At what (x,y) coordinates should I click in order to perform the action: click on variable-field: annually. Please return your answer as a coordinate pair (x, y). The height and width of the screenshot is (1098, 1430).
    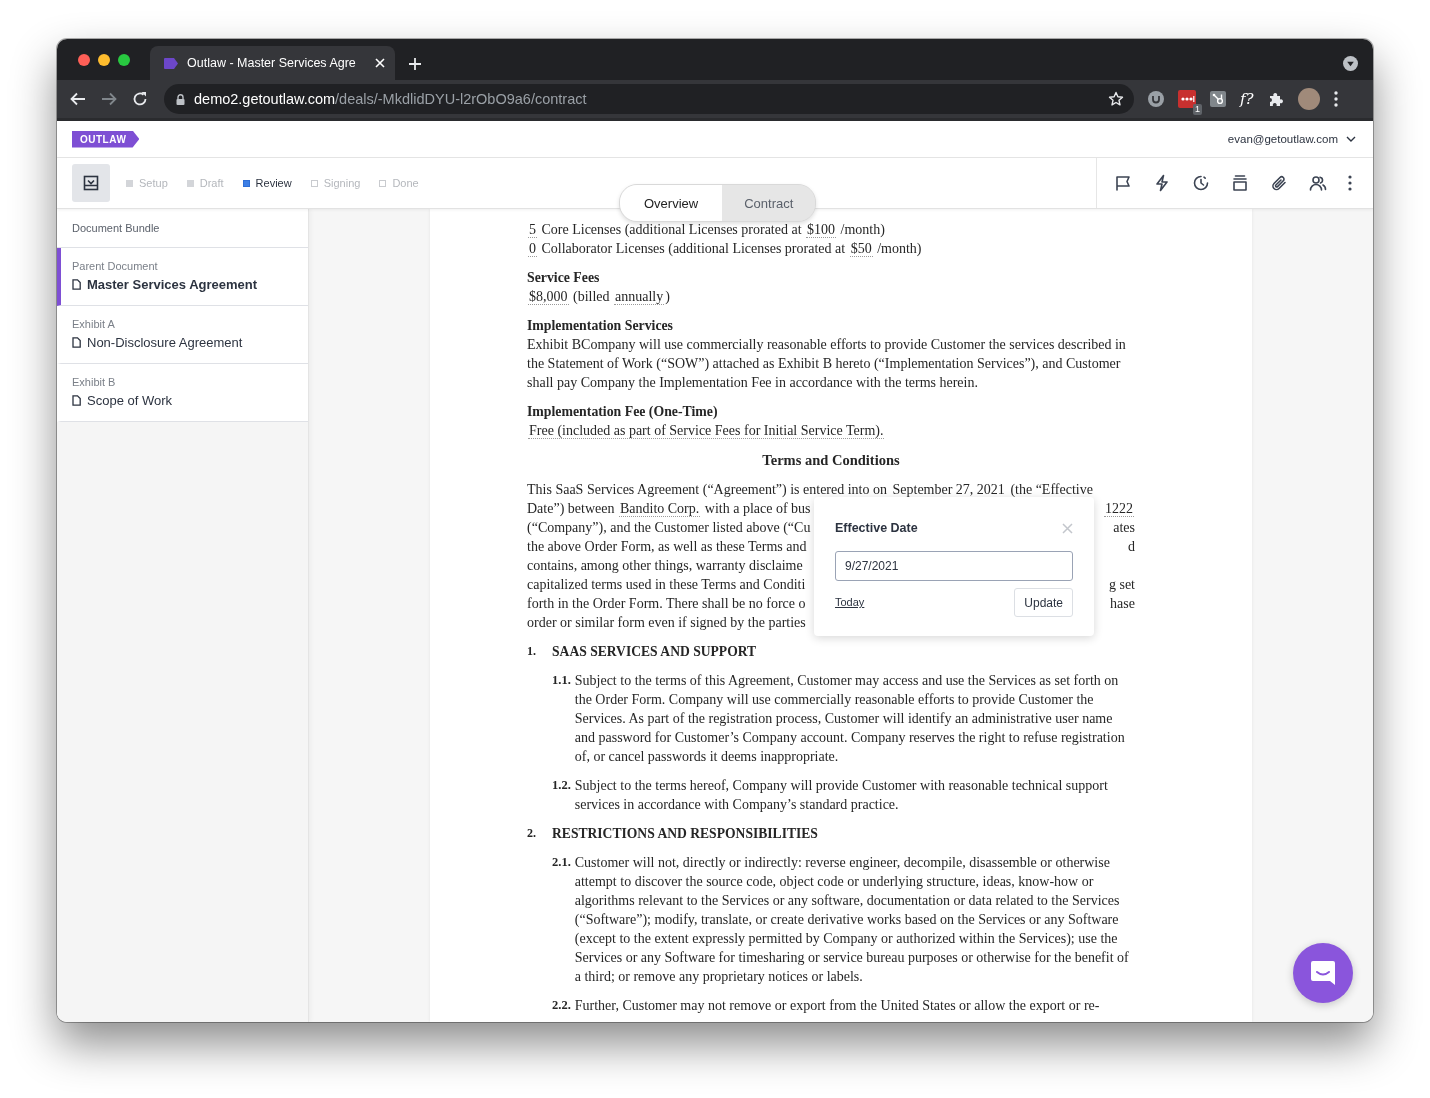
    Looking at the image, I should click on (639, 297).